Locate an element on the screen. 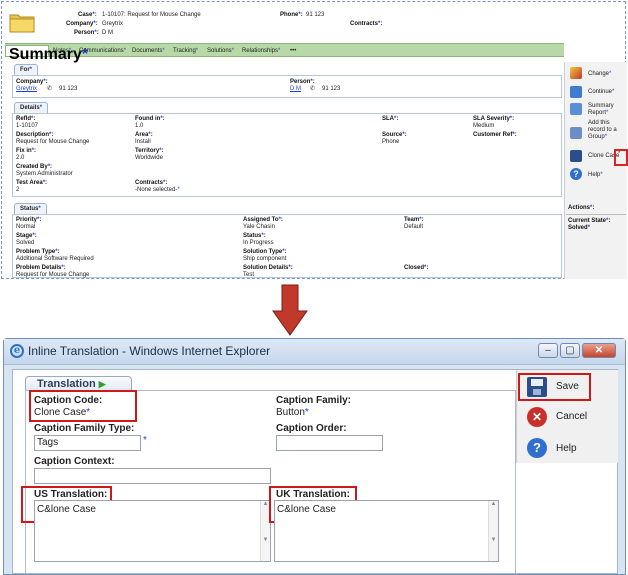  person-value: D M is located at coordinates (107, 33).